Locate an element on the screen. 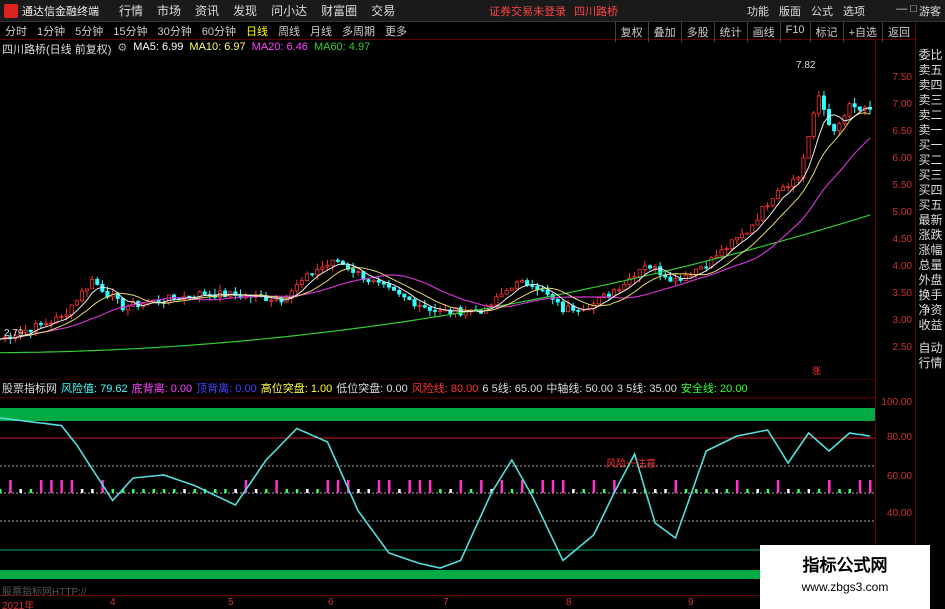 The image size is (945, 609). guest-label: 游客 is located at coordinates (930, 11).